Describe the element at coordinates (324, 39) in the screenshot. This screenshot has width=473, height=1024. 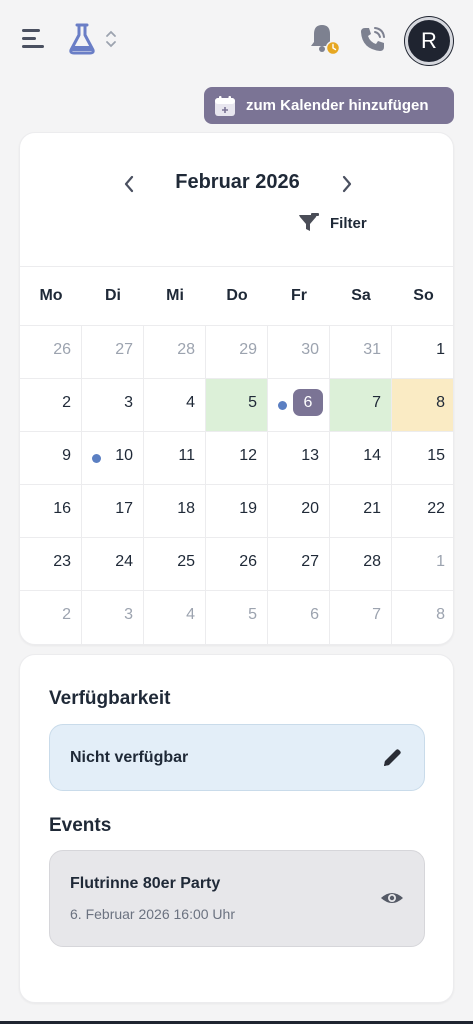
I see `bell-clock-icon` at that location.